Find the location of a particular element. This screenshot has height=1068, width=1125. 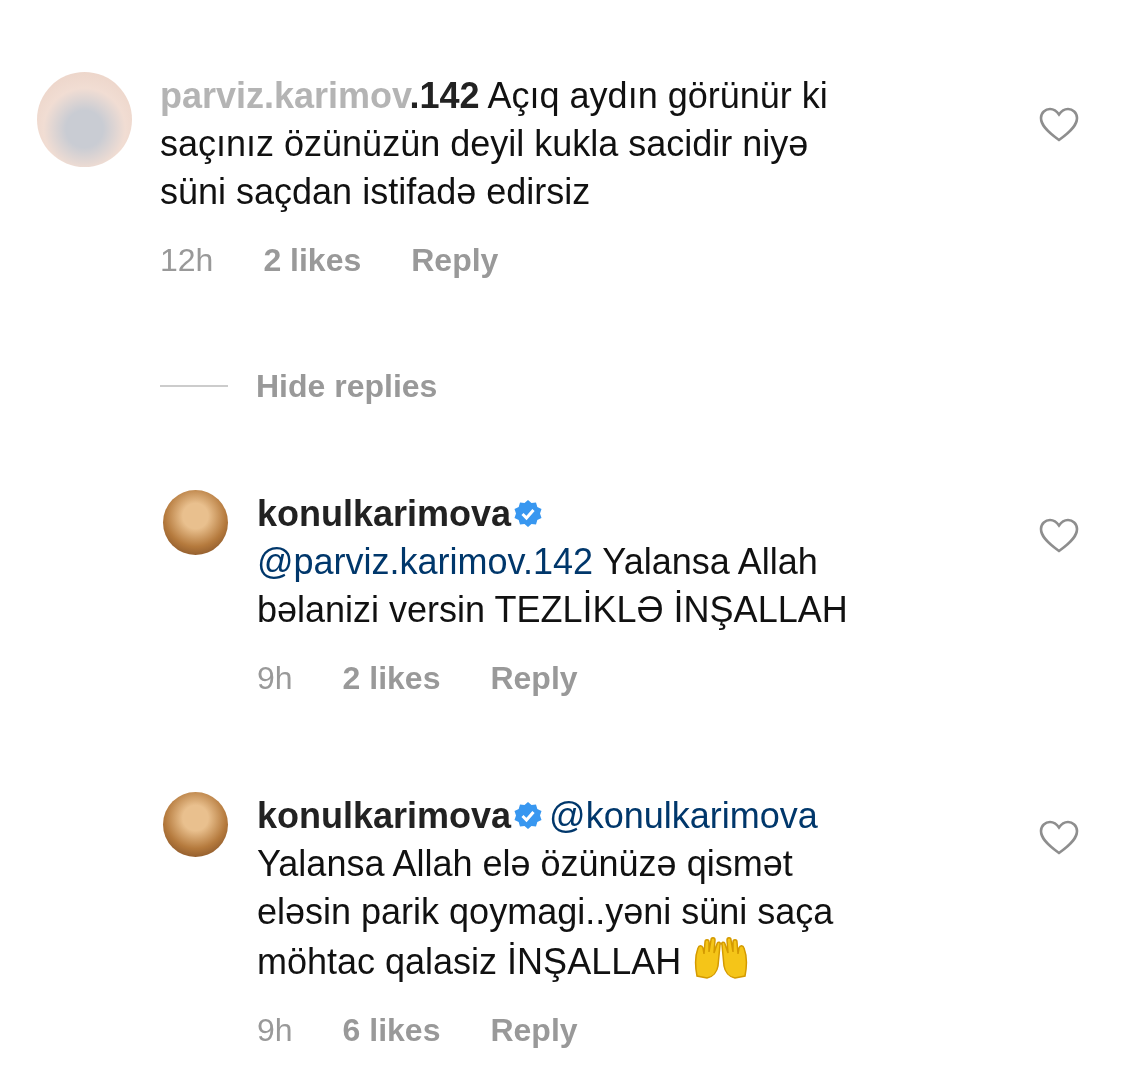

username-link: parviz.karimov.142 is located at coordinates (320, 95).